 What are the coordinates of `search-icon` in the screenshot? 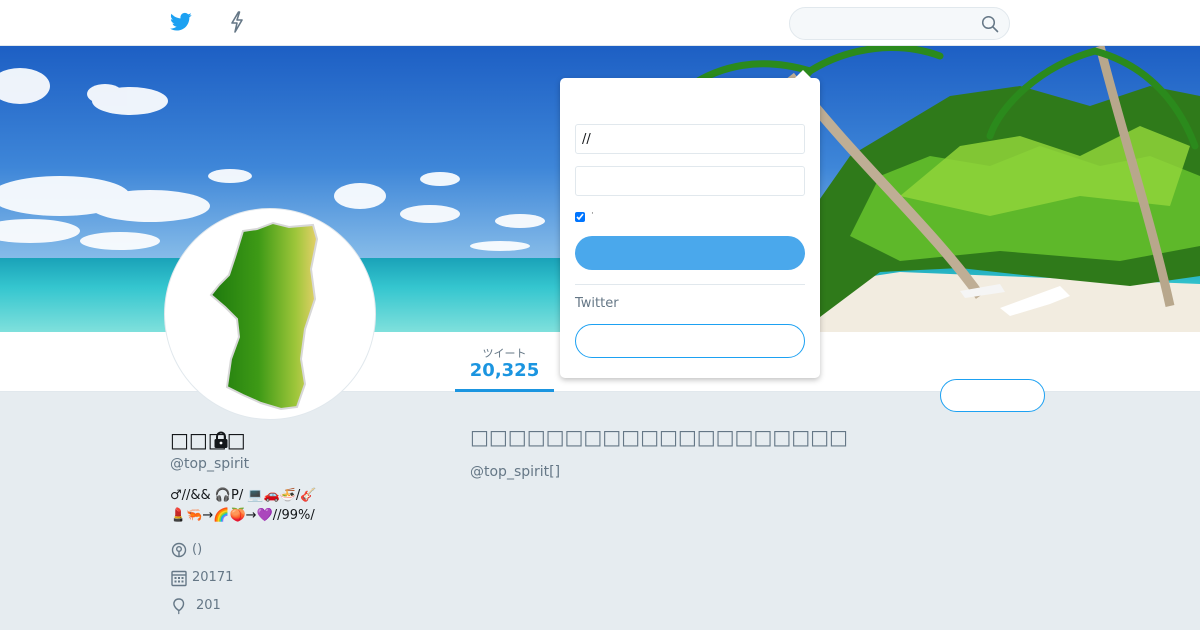 It's located at (990, 24).